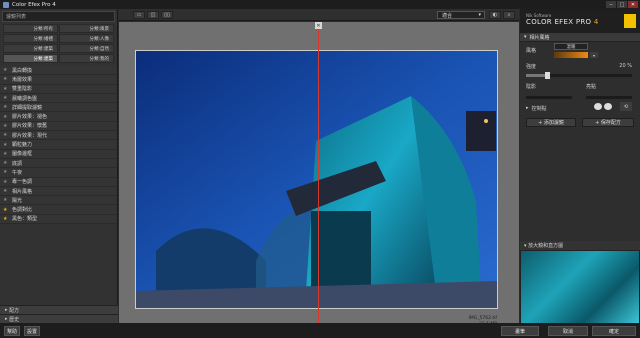 This screenshot has width=640, height=338. Describe the element at coordinates (30, 28) in the screenshot. I see `category-button: 分類:所有` at that location.